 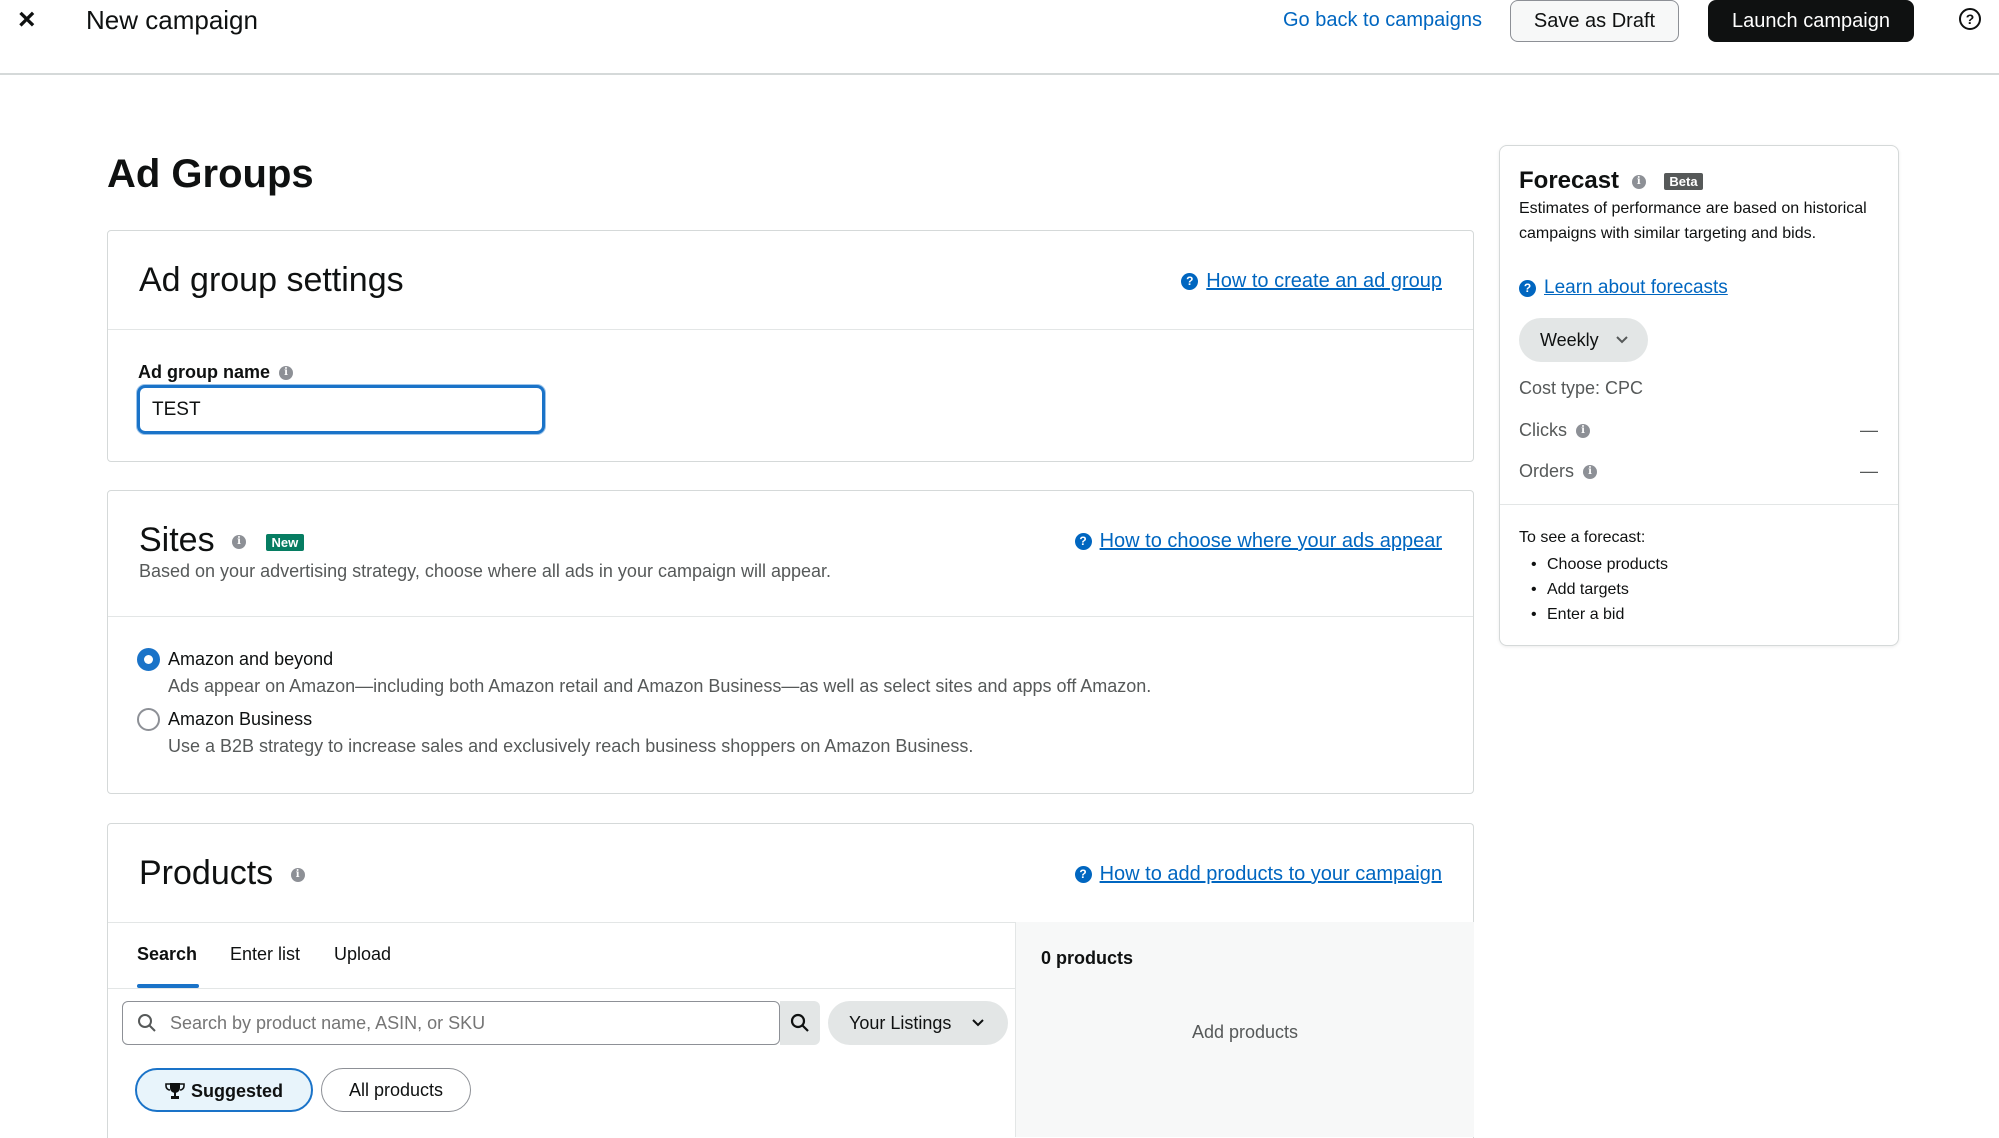 I want to click on product-search-panel: Search Enter list Upload Your Listings, so click(x=561, y=1029).